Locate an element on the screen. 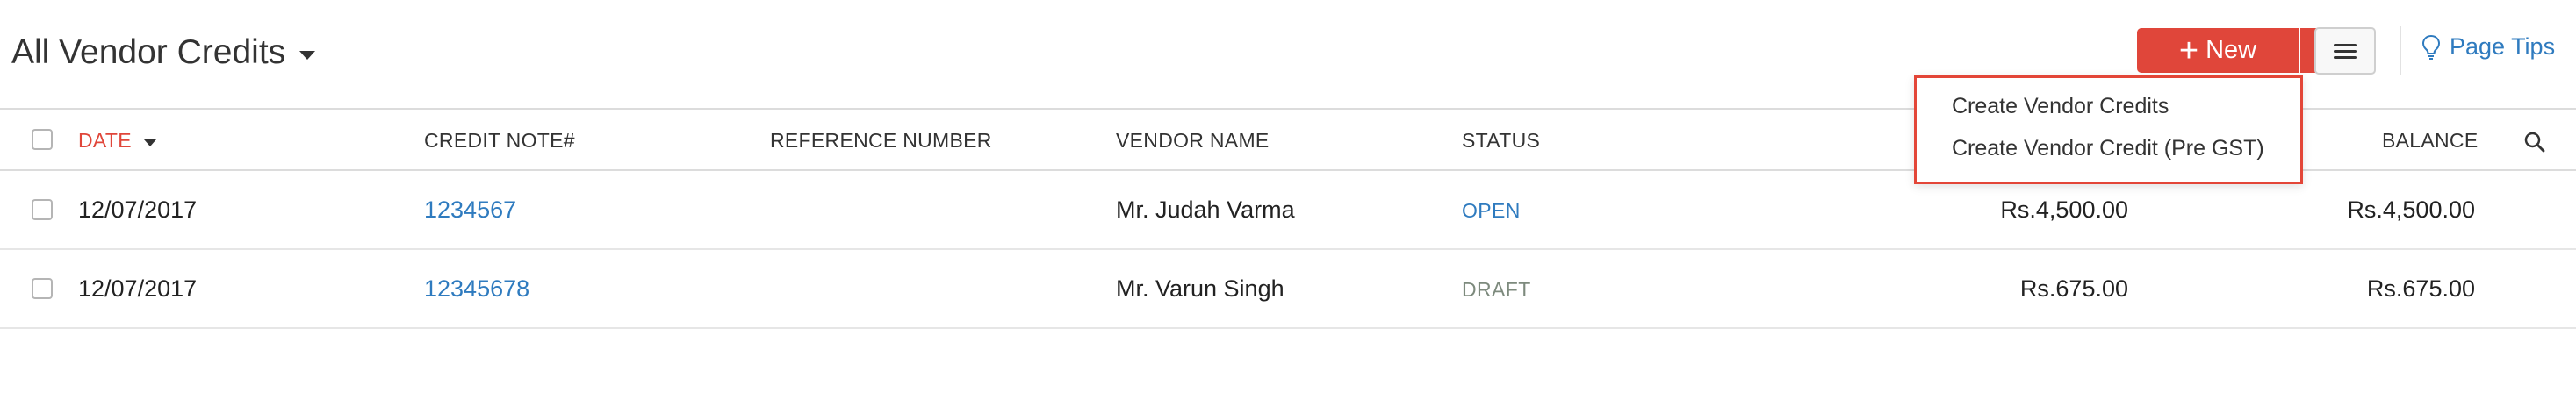 Image resolution: width=2576 pixels, height=407 pixels. menu-item-create-vendor-credits: Create Vendor Credits is located at coordinates (2060, 107).